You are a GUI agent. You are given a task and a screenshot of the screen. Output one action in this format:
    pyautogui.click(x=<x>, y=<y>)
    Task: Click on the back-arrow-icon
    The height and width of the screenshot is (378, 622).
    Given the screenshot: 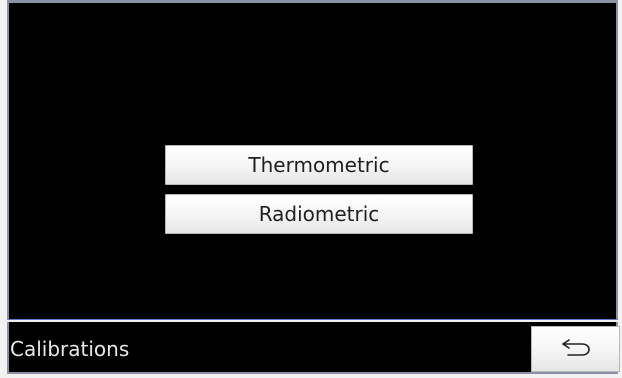 What is the action you would take?
    pyautogui.click(x=576, y=349)
    